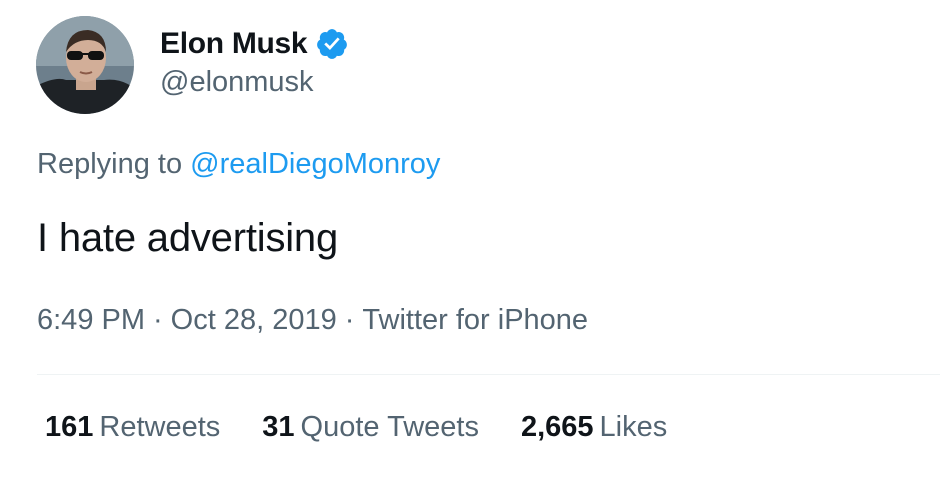 The height and width of the screenshot is (485, 940). I want to click on verified-badge-icon, so click(332, 44).